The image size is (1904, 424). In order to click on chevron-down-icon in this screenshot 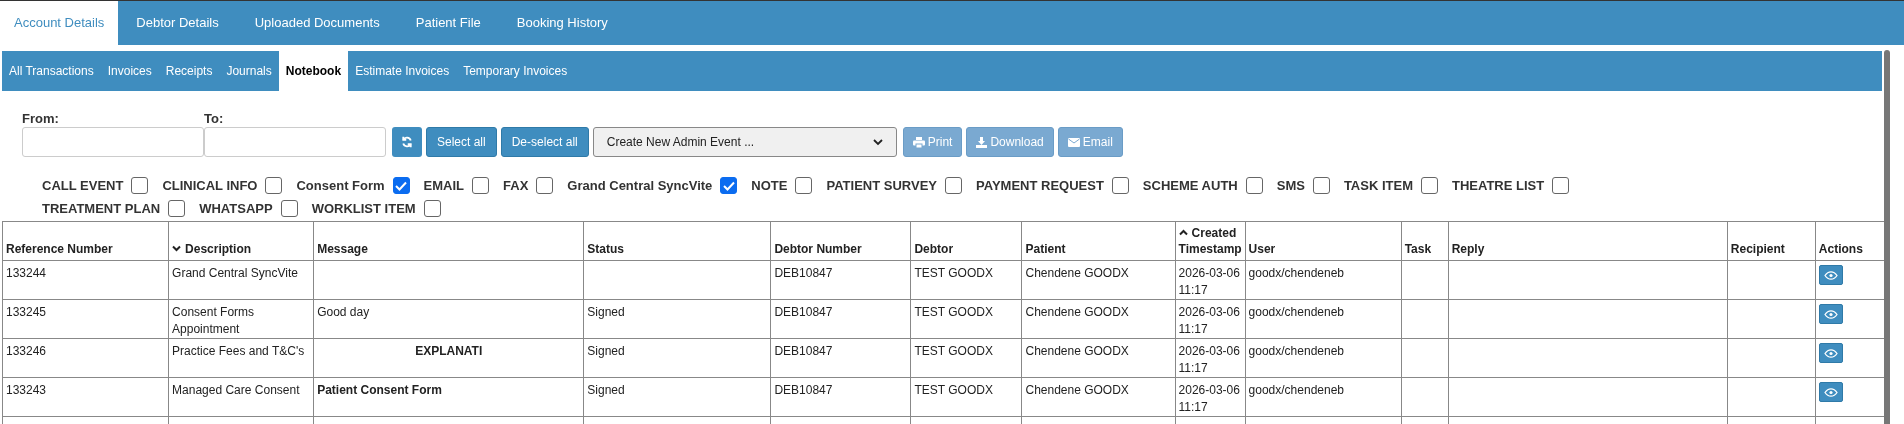, I will do `click(877, 142)`.